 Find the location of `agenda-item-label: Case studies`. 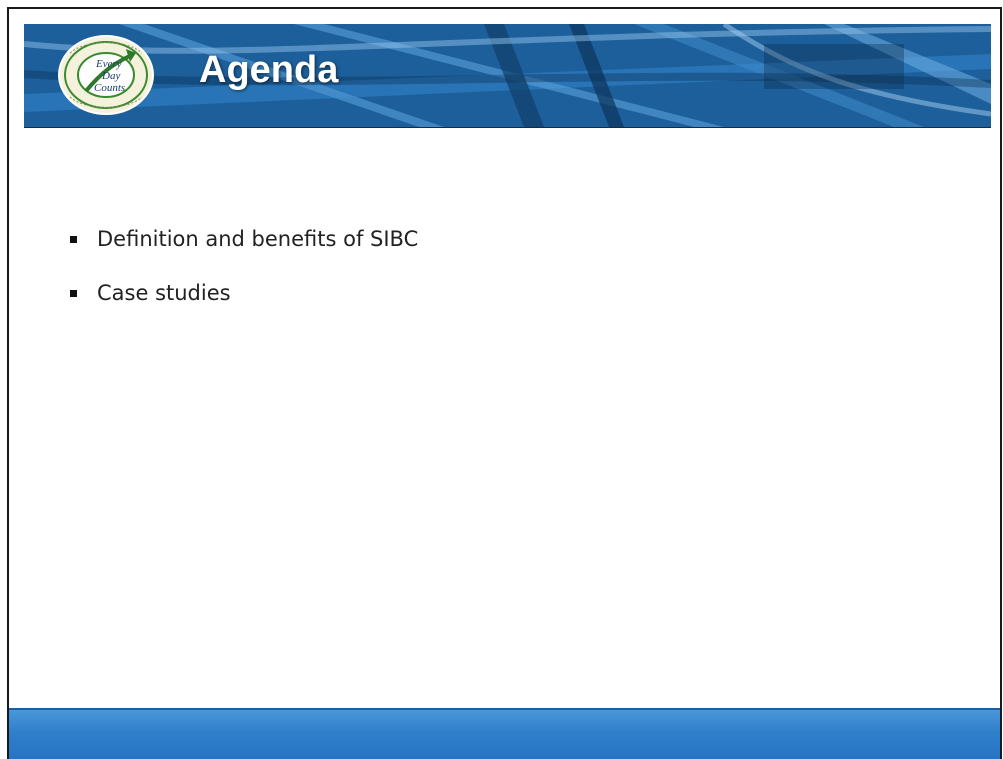

agenda-item-label: Case studies is located at coordinates (164, 293).